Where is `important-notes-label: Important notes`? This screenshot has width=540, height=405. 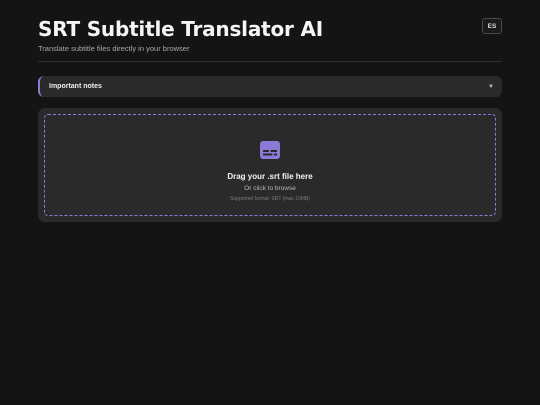
important-notes-label: Important notes is located at coordinates (75, 86).